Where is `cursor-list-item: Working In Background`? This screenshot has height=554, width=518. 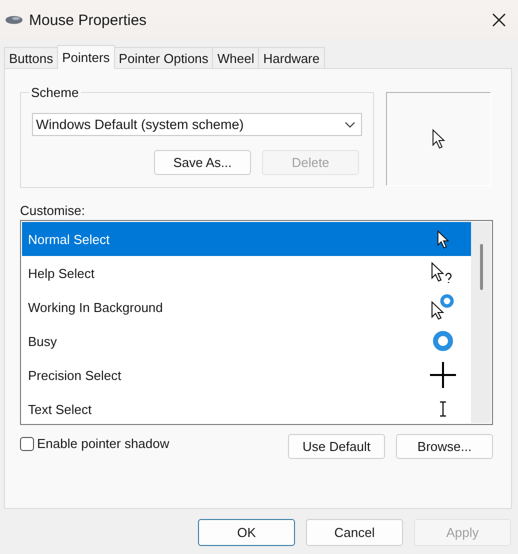 cursor-list-item: Working In Background is located at coordinates (246, 307).